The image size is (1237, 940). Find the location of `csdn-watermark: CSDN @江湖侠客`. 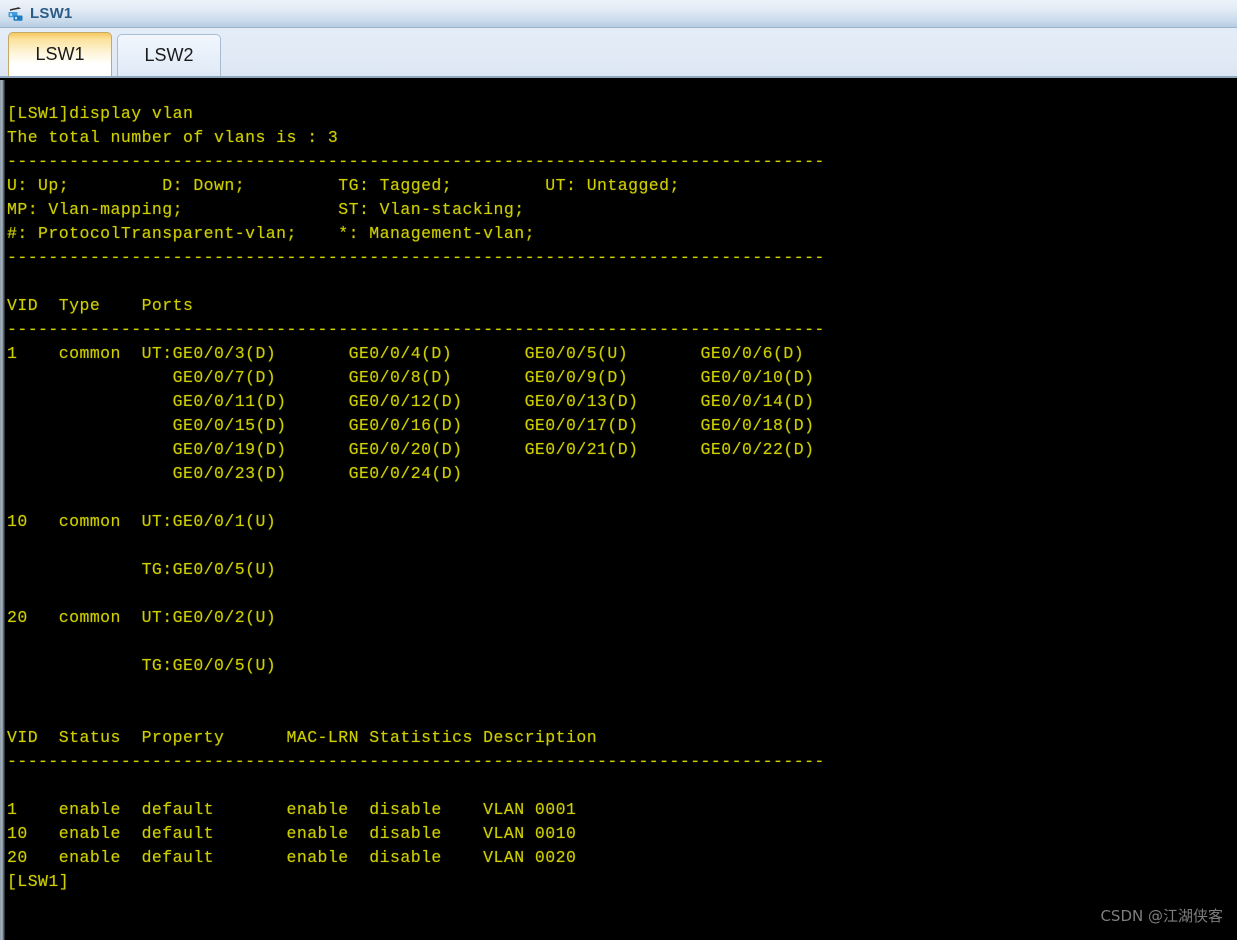

csdn-watermark: CSDN @江湖侠客 is located at coordinates (1161, 916).